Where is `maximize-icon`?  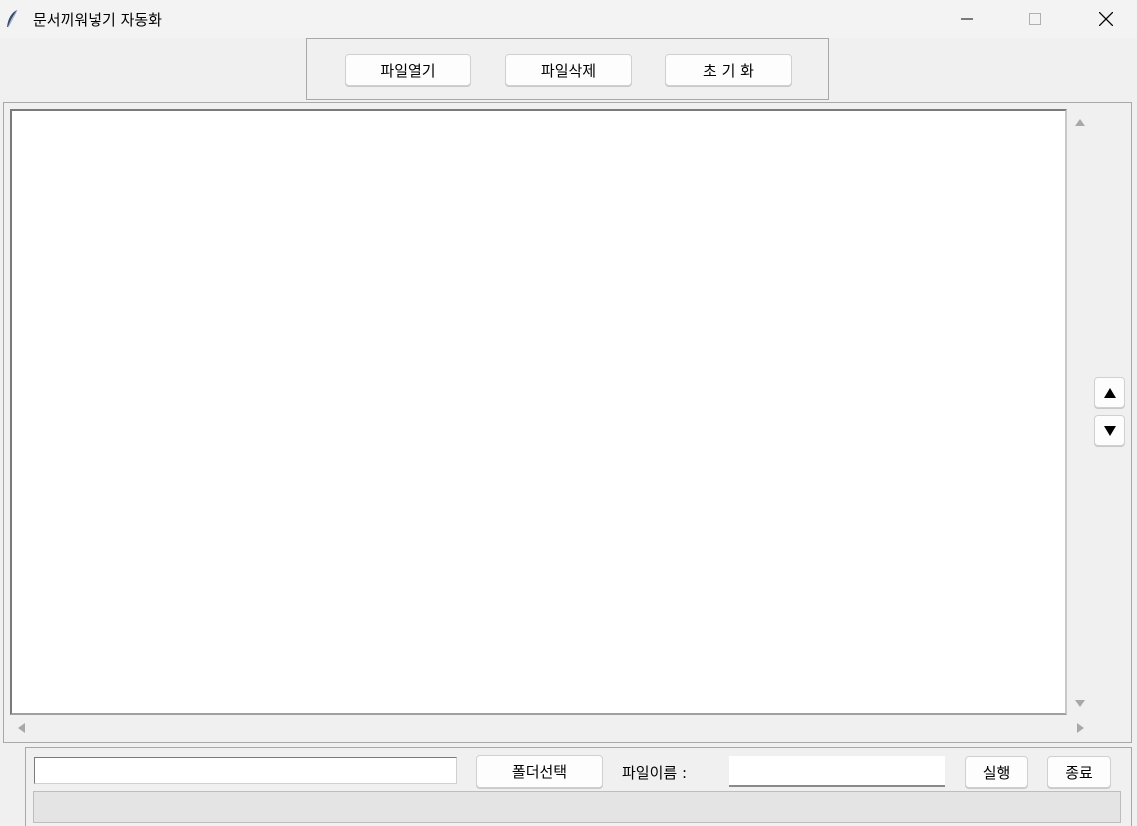
maximize-icon is located at coordinates (1035, 19).